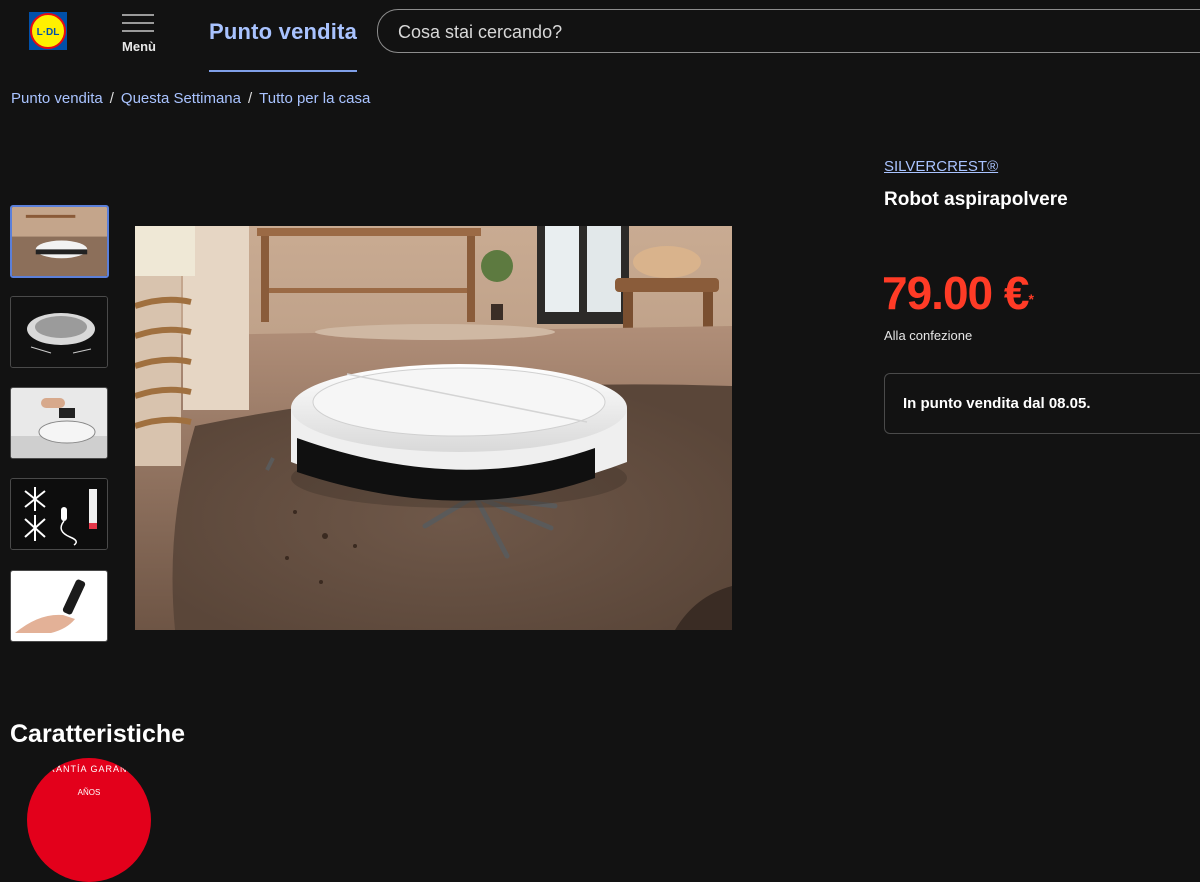 This screenshot has height=882, width=1200. I want to click on thumbnail-robot-top-view, so click(59, 332).